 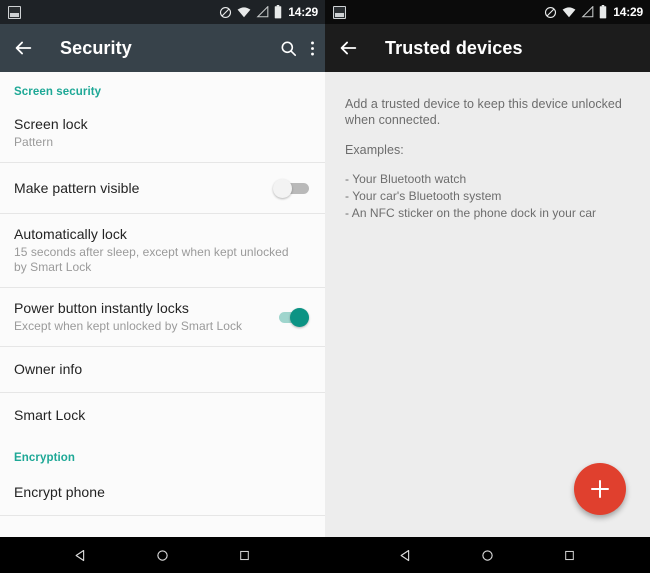 I want to click on list-item-text: Smart Lock, so click(x=162, y=415).